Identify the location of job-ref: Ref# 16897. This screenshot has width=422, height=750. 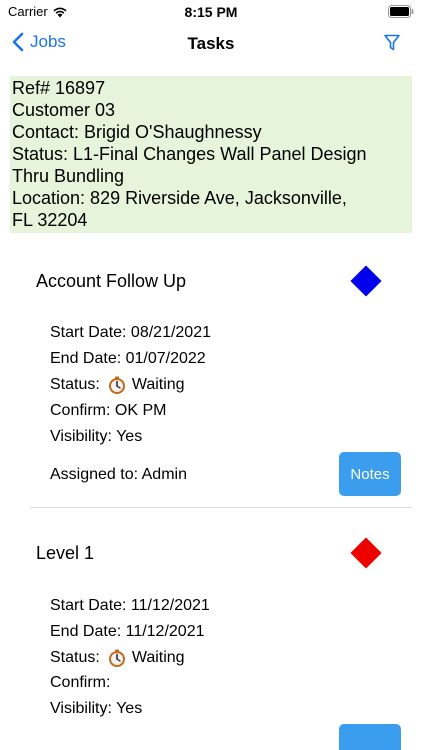
(59, 88).